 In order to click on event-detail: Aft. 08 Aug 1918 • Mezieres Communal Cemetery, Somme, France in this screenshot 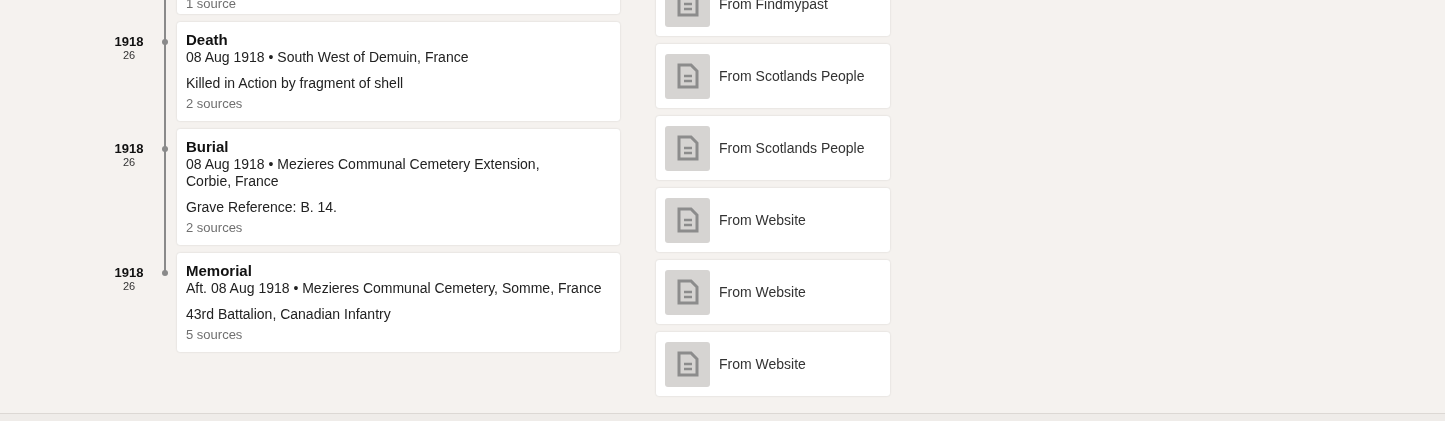, I will do `click(394, 288)`.